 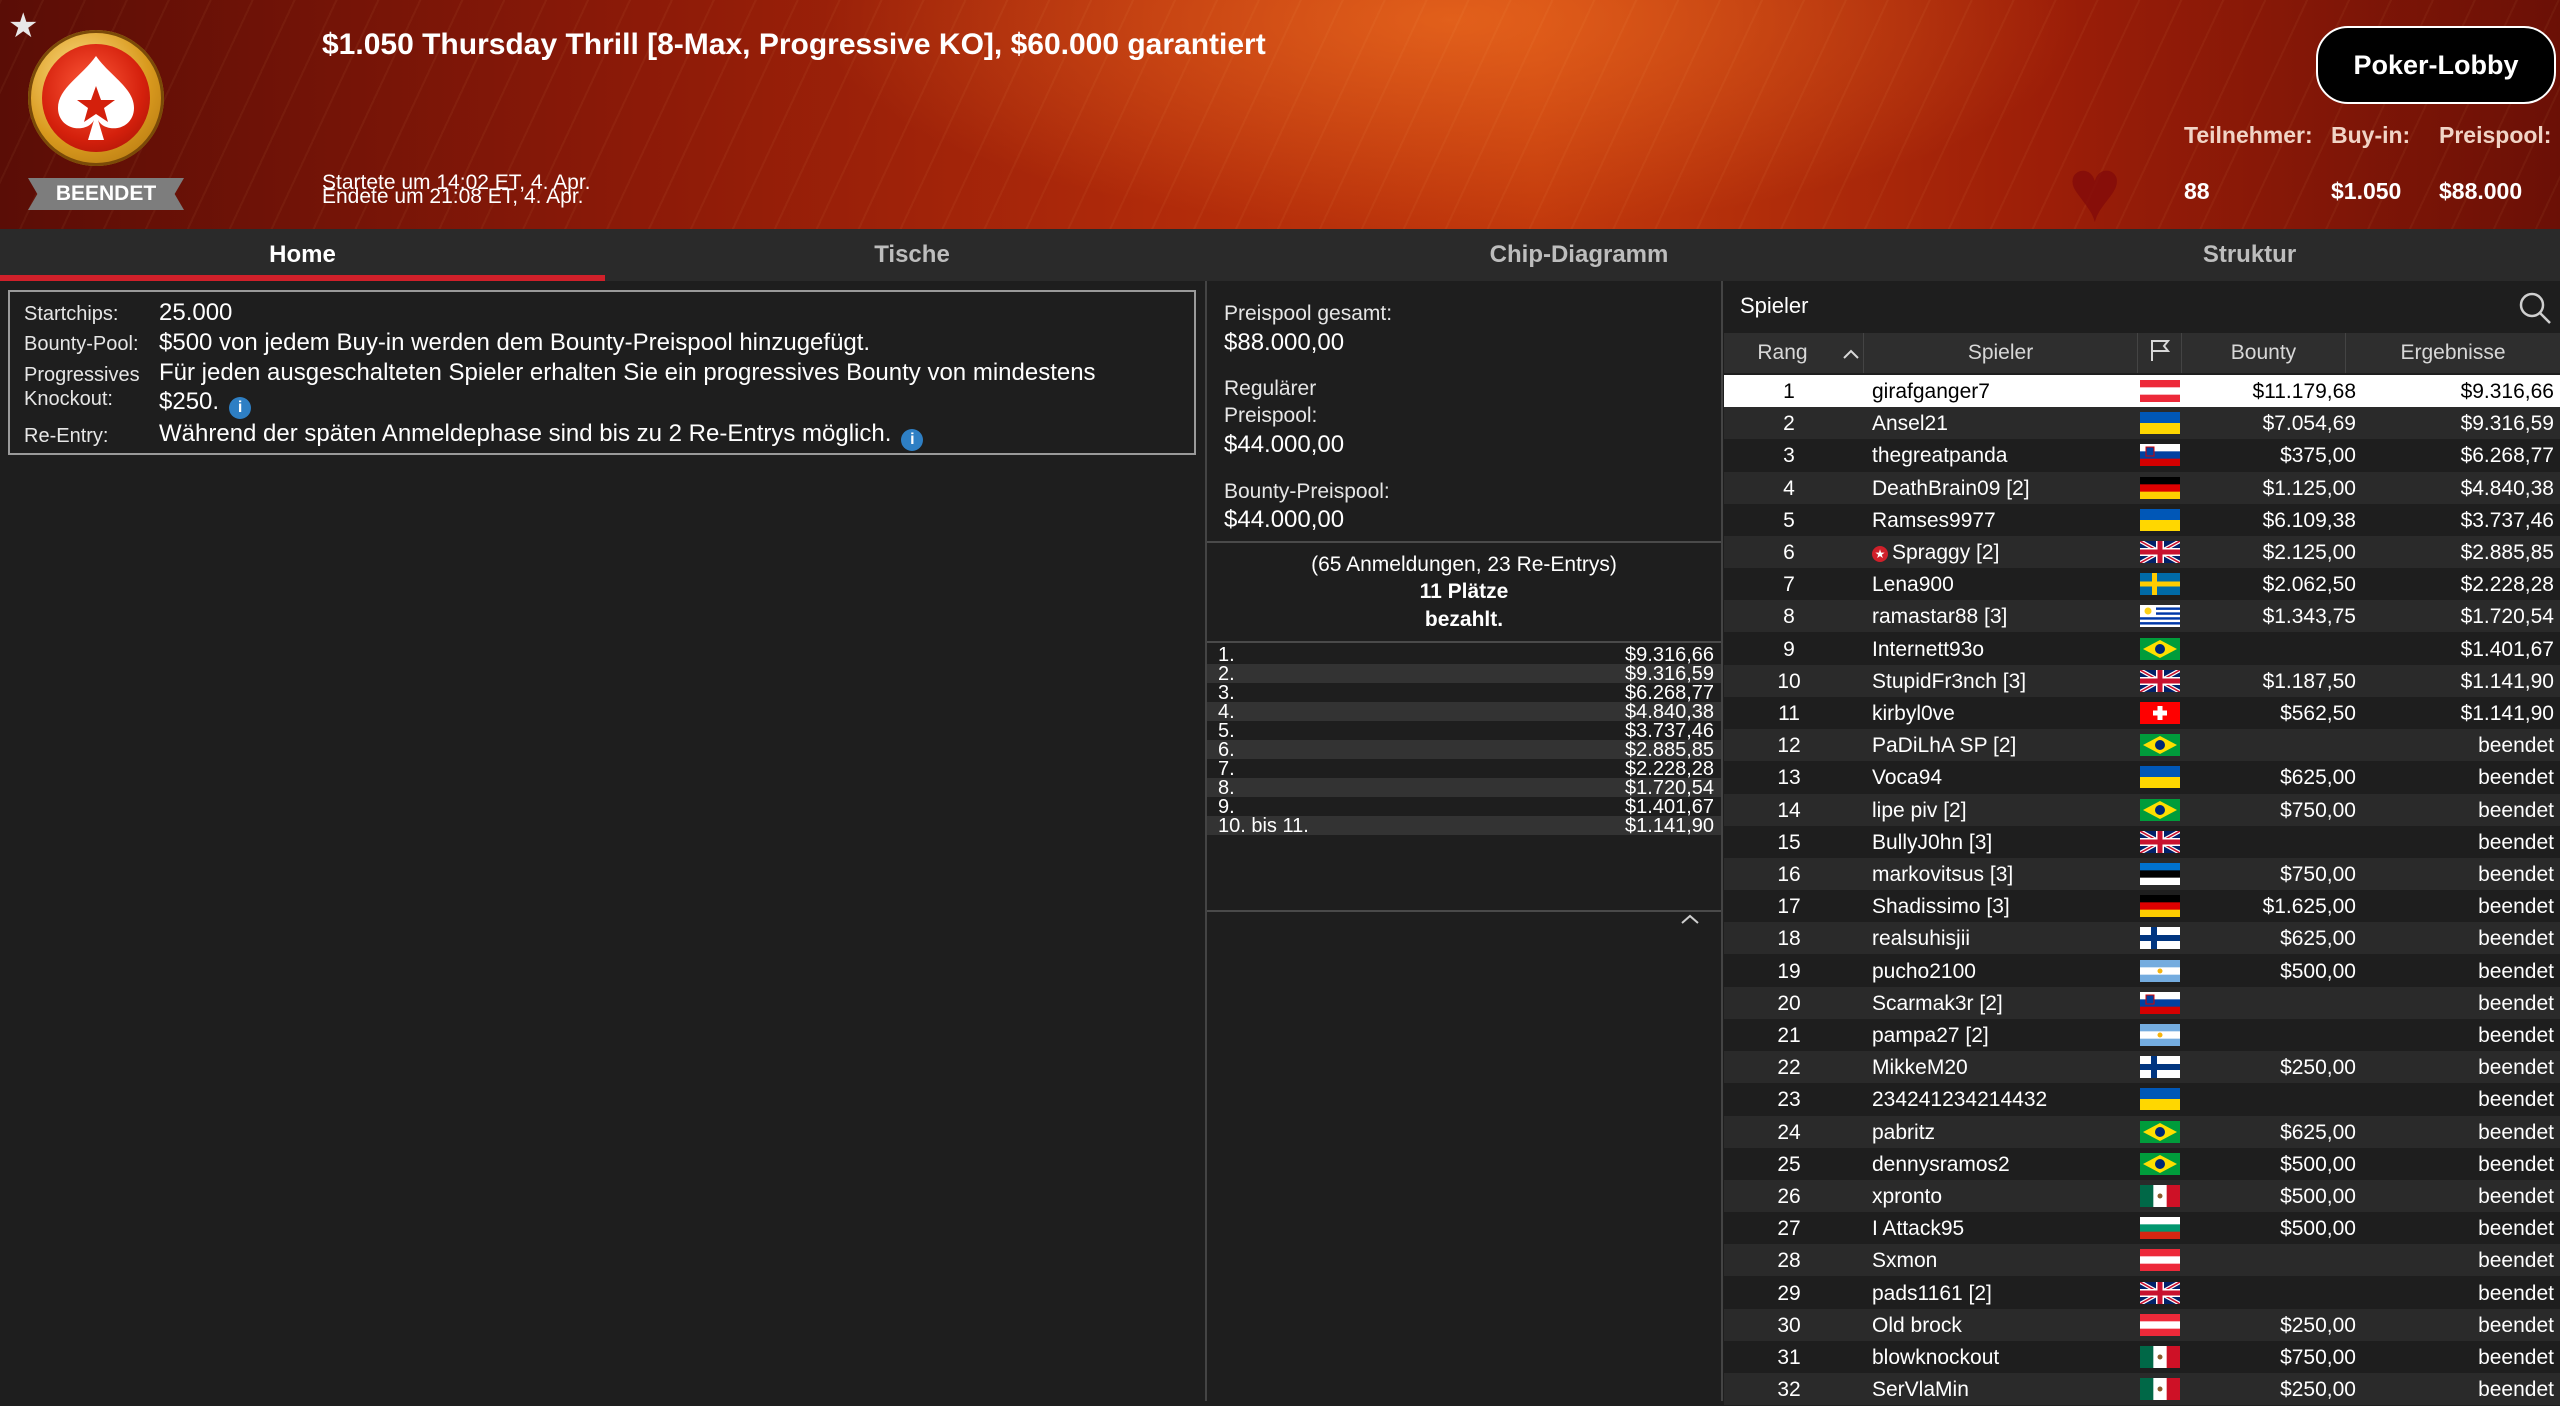 I want to click on player-name-cell: Lena900, so click(x=1913, y=585).